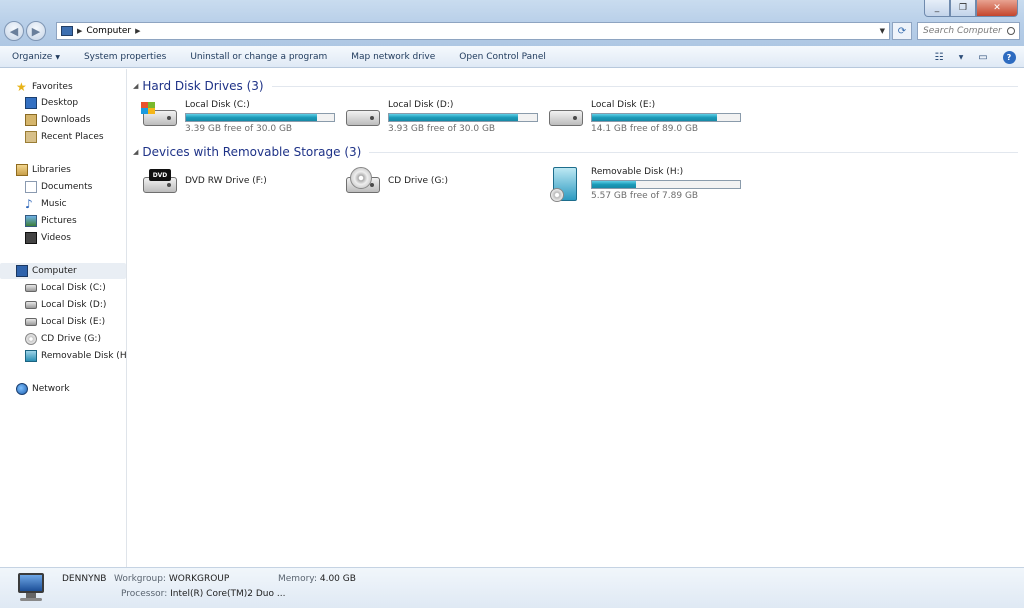 This screenshot has width=1024, height=608. Describe the element at coordinates (502, 57) in the screenshot. I see `open-control-panel-button: Open Control Panel` at that location.